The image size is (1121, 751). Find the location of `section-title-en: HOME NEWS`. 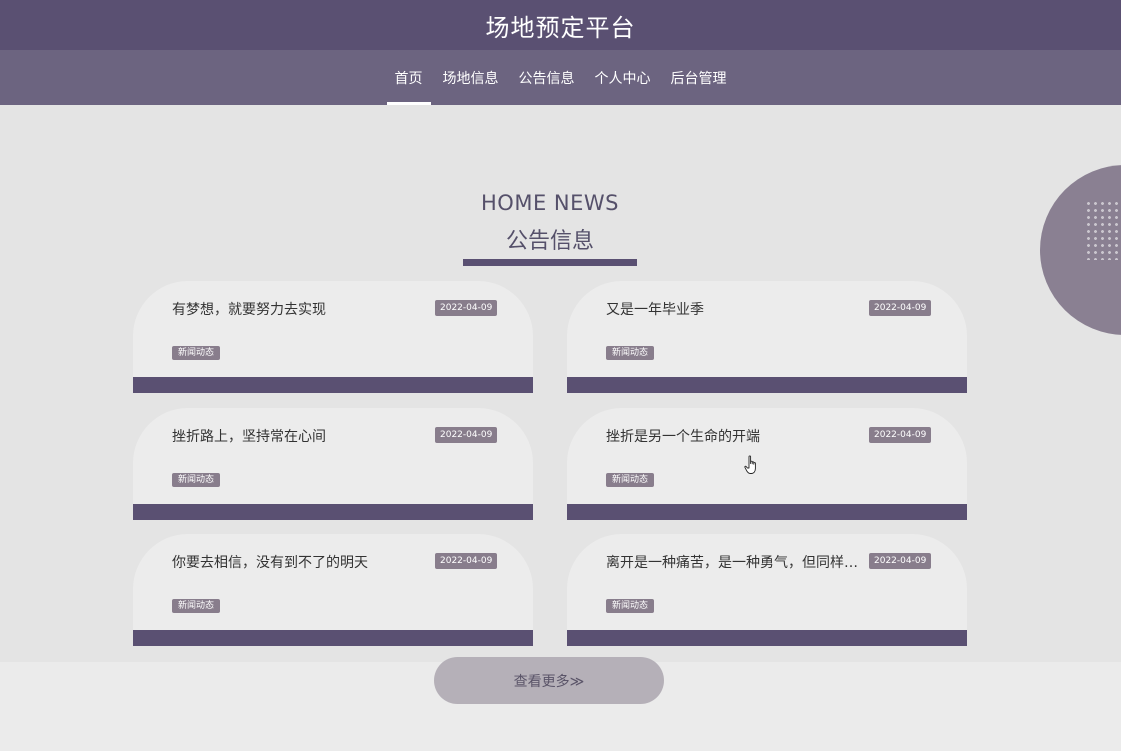

section-title-en: HOME NEWS is located at coordinates (550, 203).